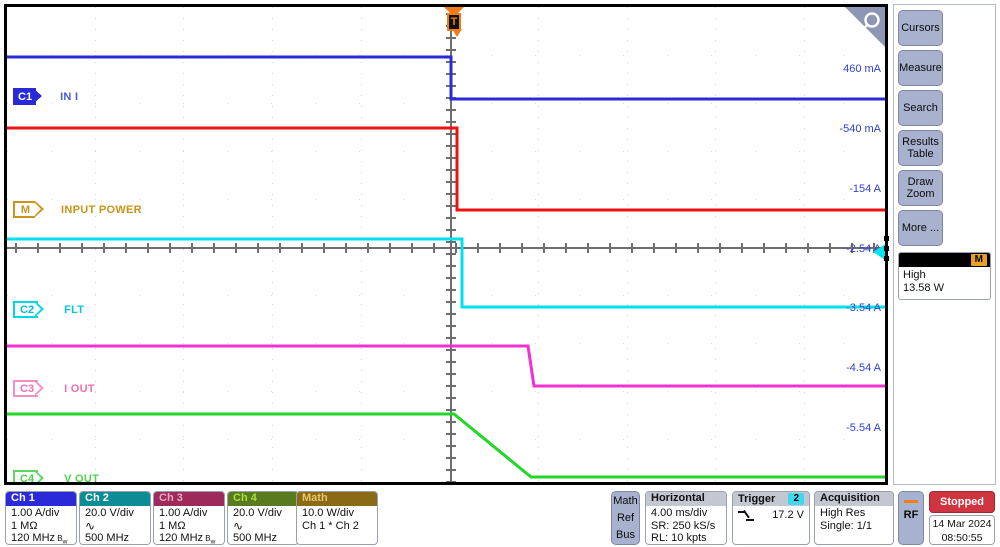 The width and height of the screenshot is (1000, 547). Describe the element at coordinates (56, 477) in the screenshot. I see `channel-tag-c4: C4 V OUT` at that location.